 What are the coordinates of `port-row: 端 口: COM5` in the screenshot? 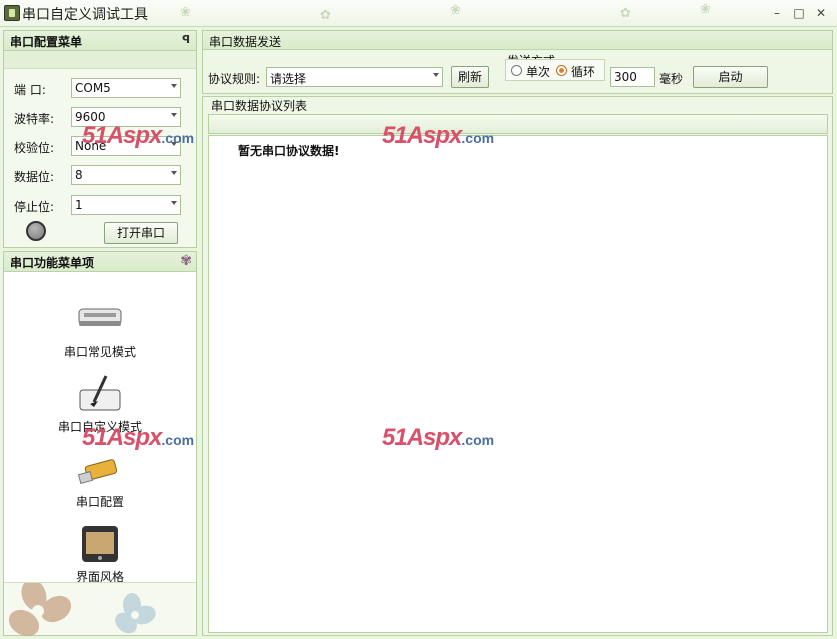 It's located at (99, 88).